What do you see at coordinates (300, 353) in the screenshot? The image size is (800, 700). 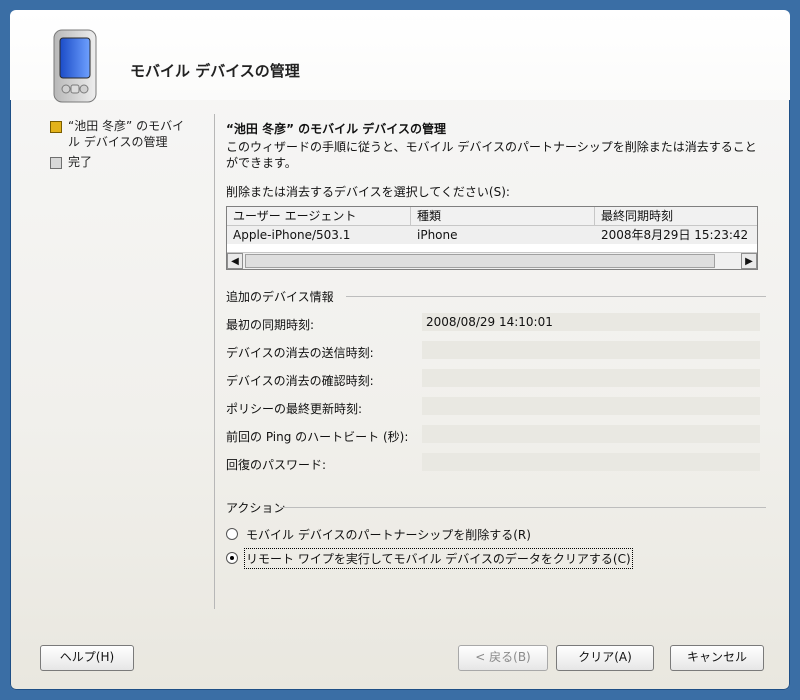 I see `info-label: デバイスの消去の送信時刻:` at bounding box center [300, 353].